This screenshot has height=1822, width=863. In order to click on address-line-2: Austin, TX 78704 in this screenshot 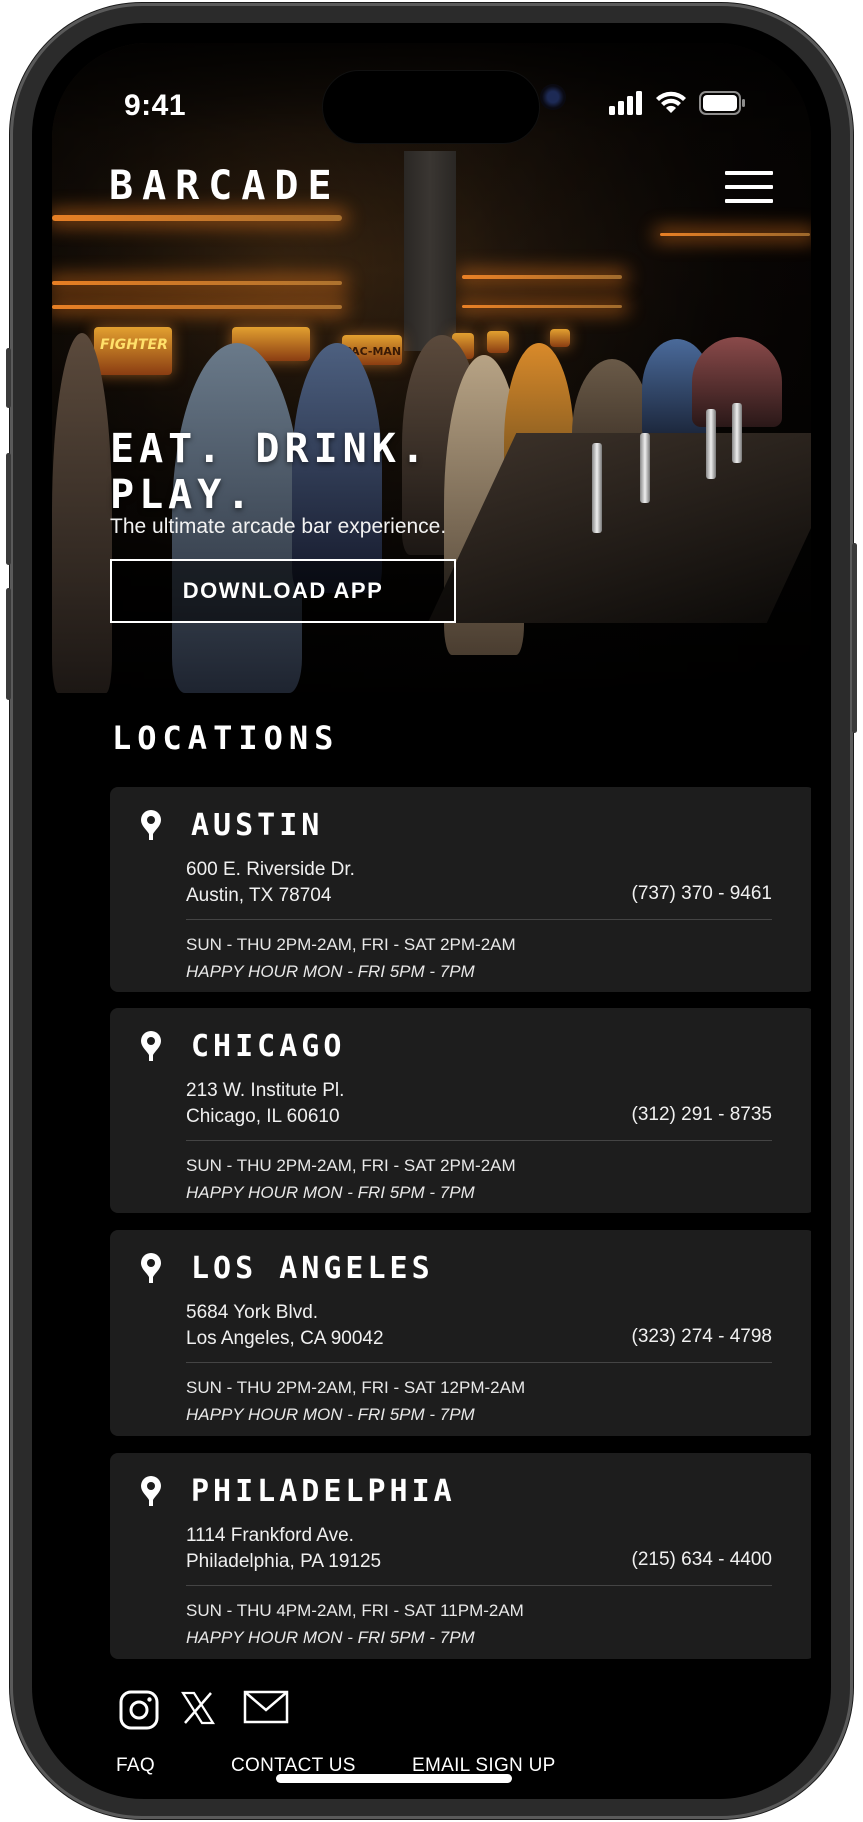, I will do `click(259, 895)`.